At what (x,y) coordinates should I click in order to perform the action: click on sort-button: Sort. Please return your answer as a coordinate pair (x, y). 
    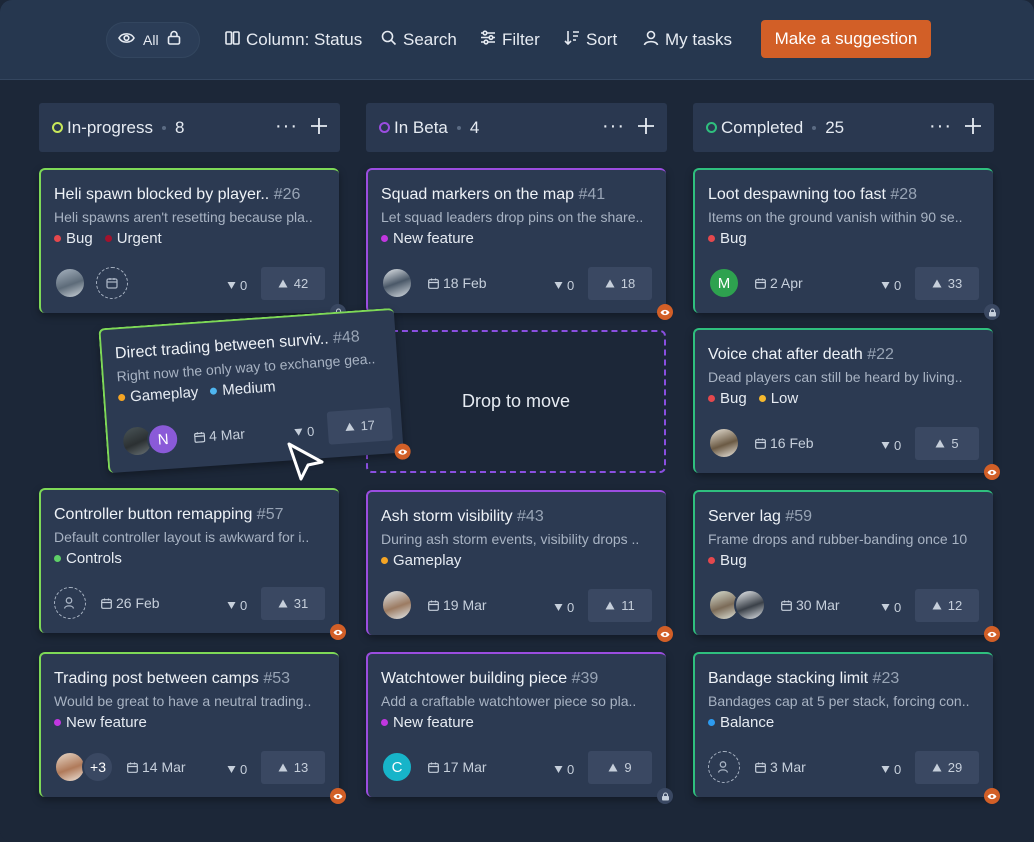
    Looking at the image, I should click on (590, 40).